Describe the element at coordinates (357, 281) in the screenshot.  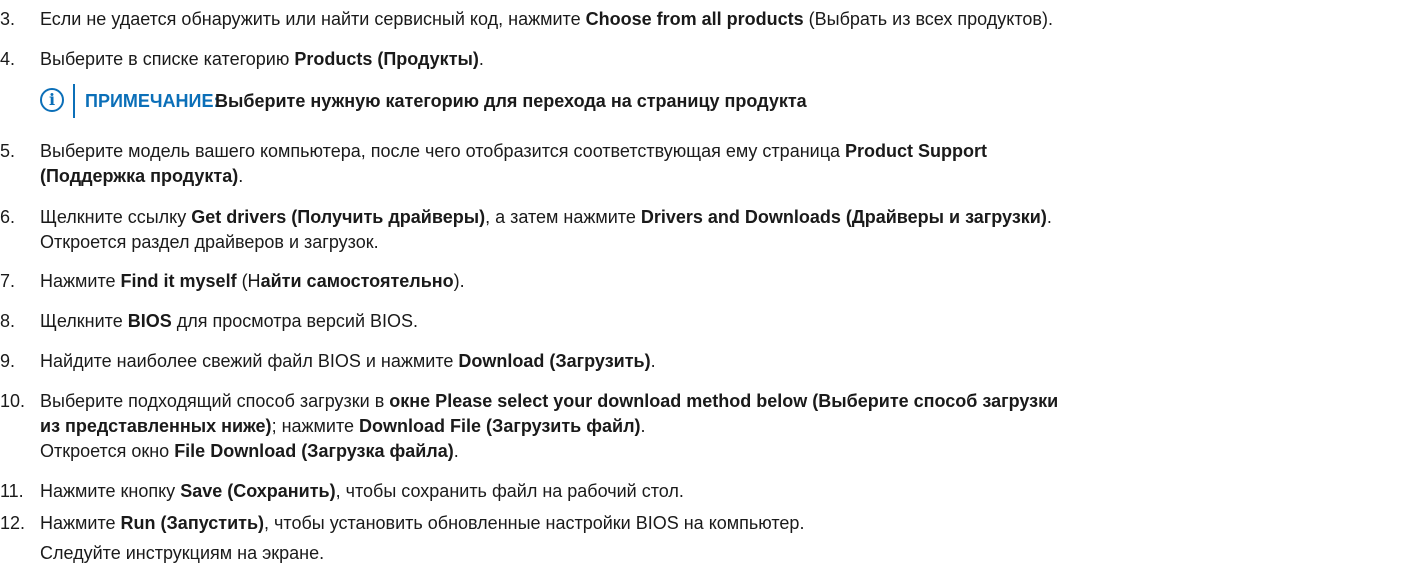
I see `ui-term: айти самостоятельно` at that location.